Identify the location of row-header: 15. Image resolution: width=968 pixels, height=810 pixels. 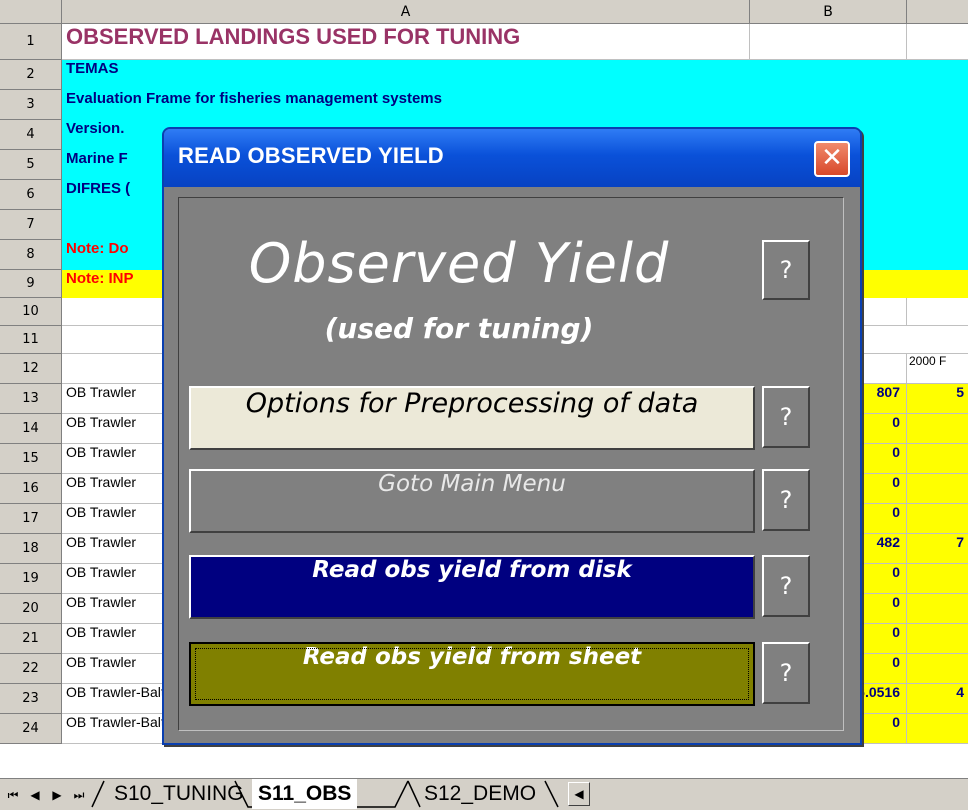
(31, 459).